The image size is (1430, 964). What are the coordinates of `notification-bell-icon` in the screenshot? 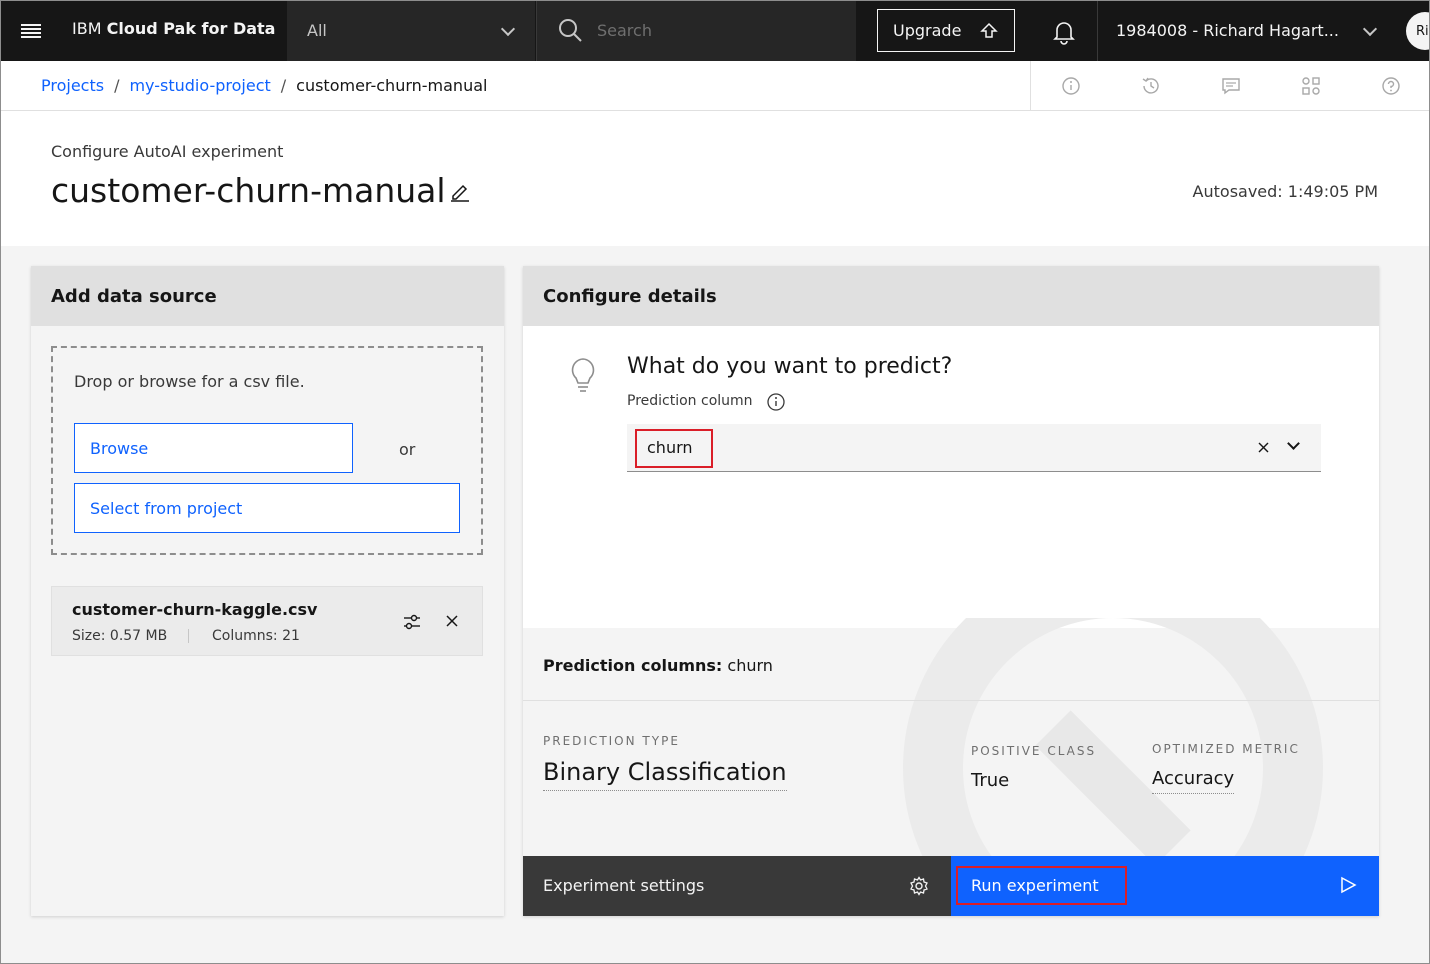 It's located at (1064, 32).